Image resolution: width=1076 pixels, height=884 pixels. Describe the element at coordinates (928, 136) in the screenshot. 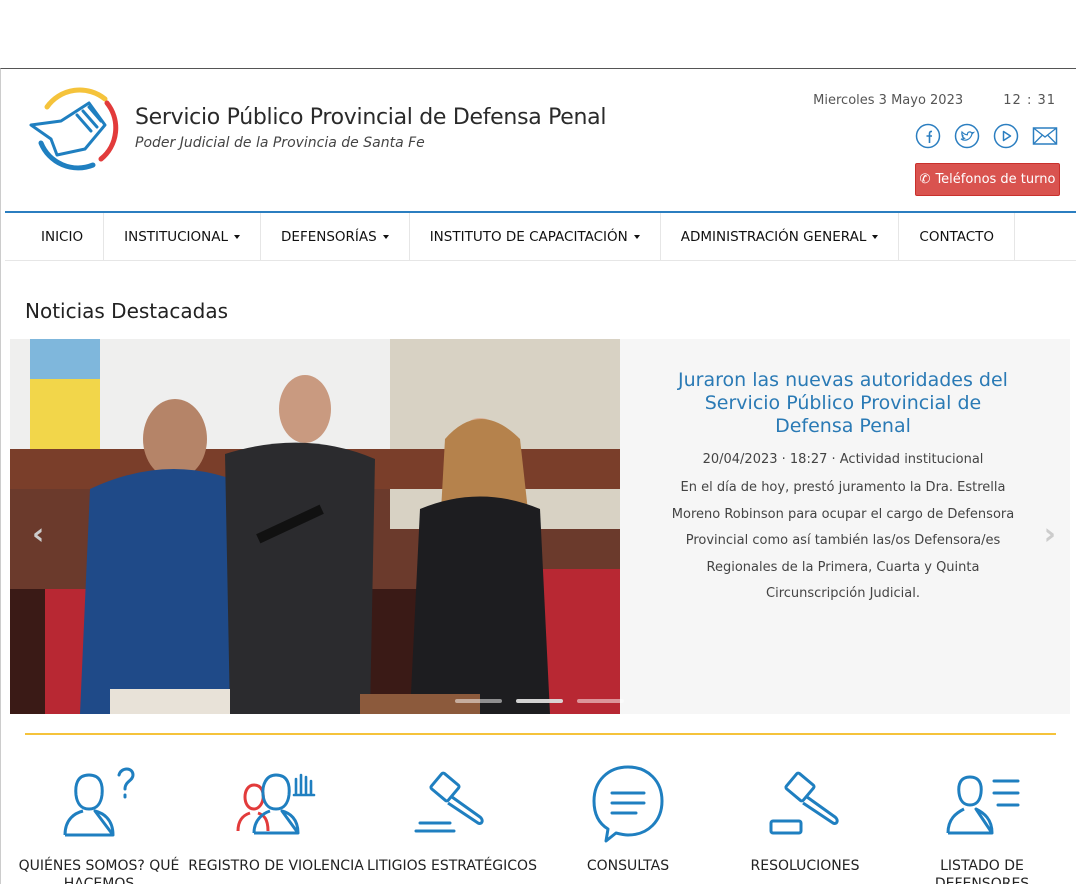

I see `facebook-icon` at that location.